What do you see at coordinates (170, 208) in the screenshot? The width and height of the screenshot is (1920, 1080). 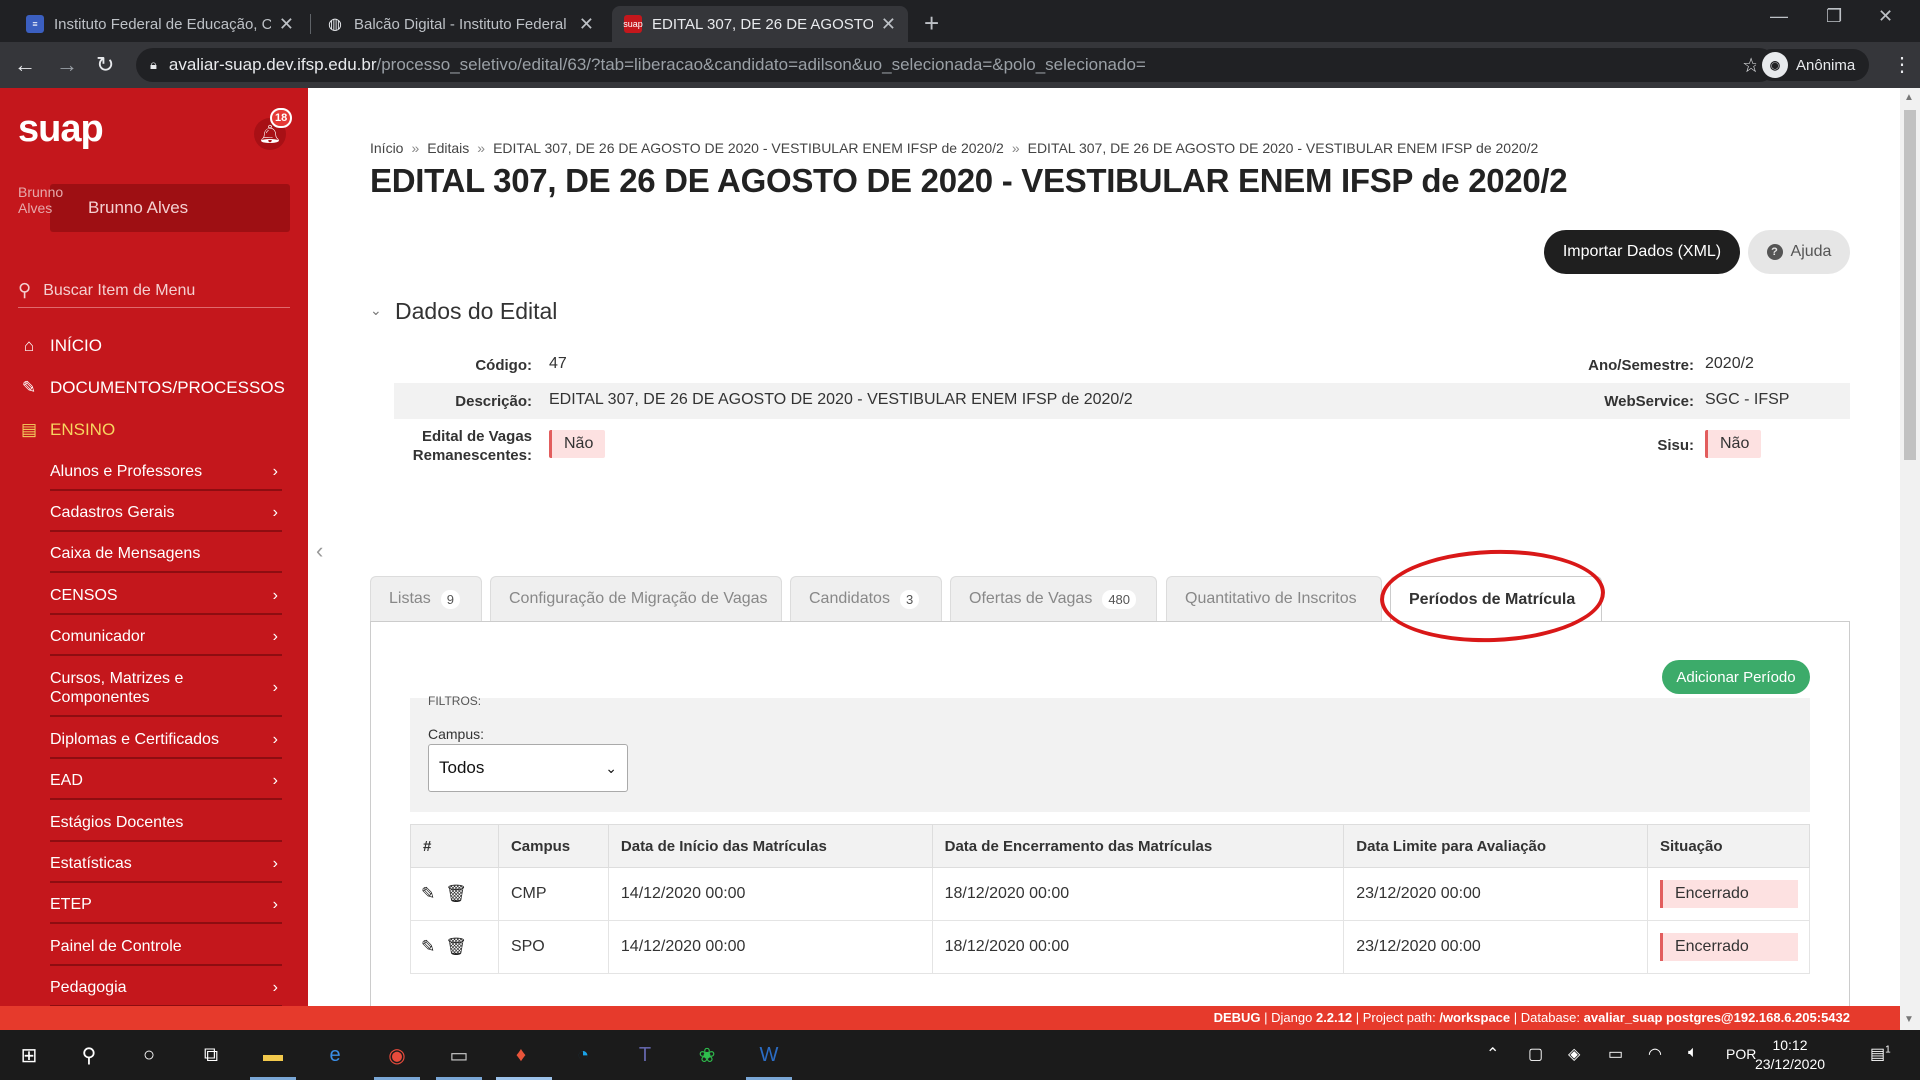 I see `user-menu: Brunno Alves` at bounding box center [170, 208].